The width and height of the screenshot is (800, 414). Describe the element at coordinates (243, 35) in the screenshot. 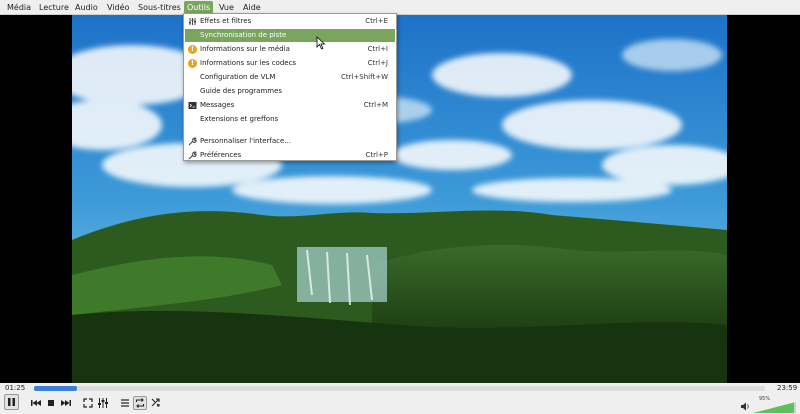

I see `menu-item-label: Synchronisation de piste` at that location.